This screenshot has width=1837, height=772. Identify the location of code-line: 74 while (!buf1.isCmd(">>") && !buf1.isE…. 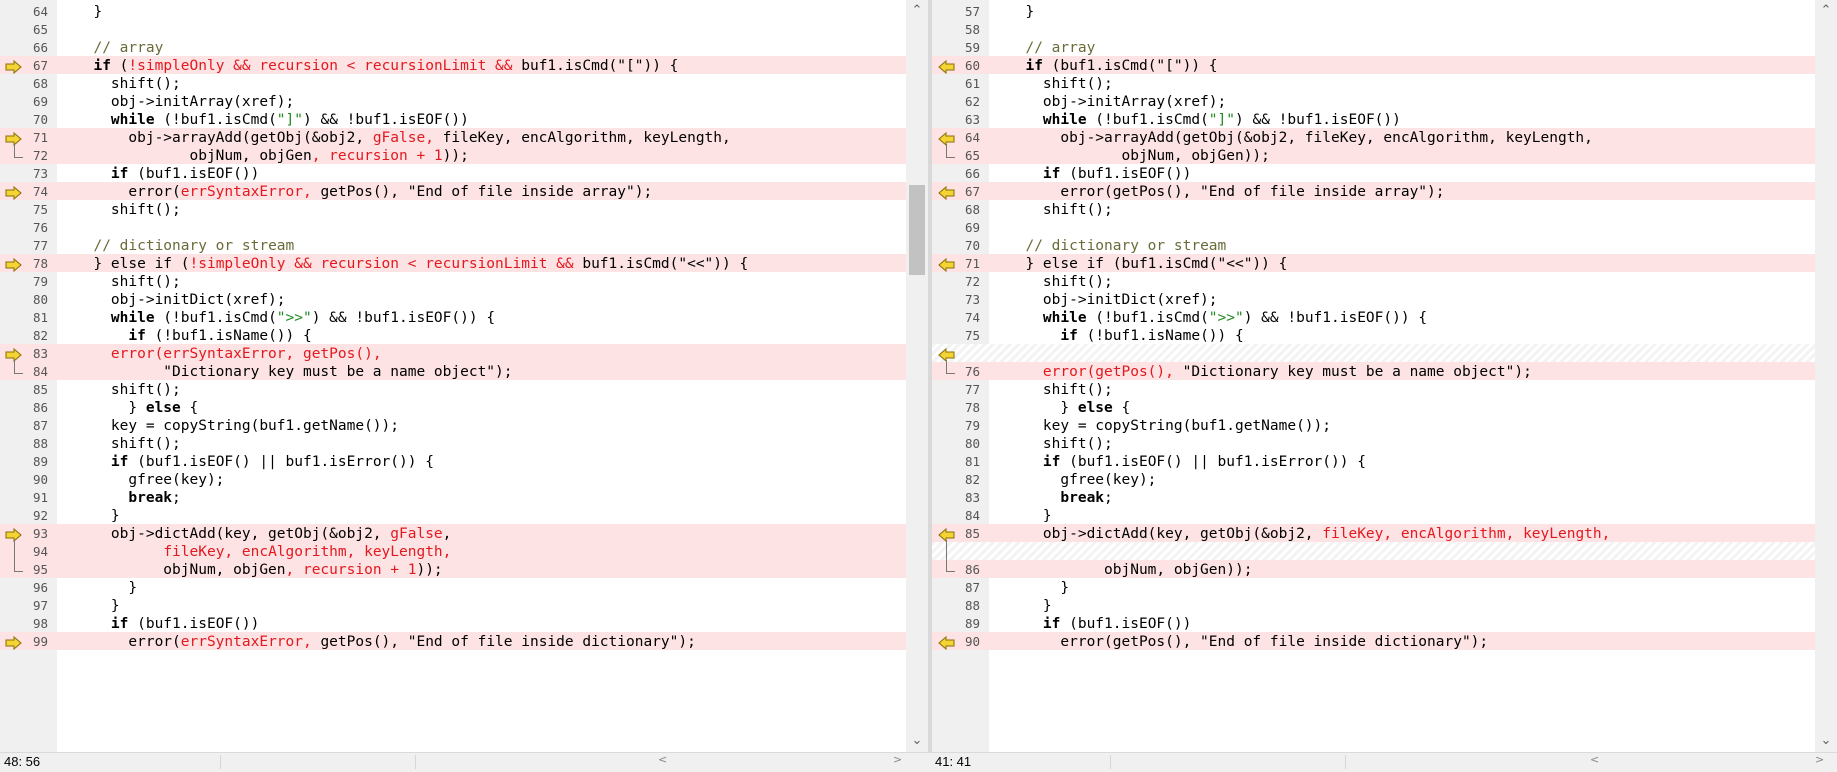
(1384, 317).